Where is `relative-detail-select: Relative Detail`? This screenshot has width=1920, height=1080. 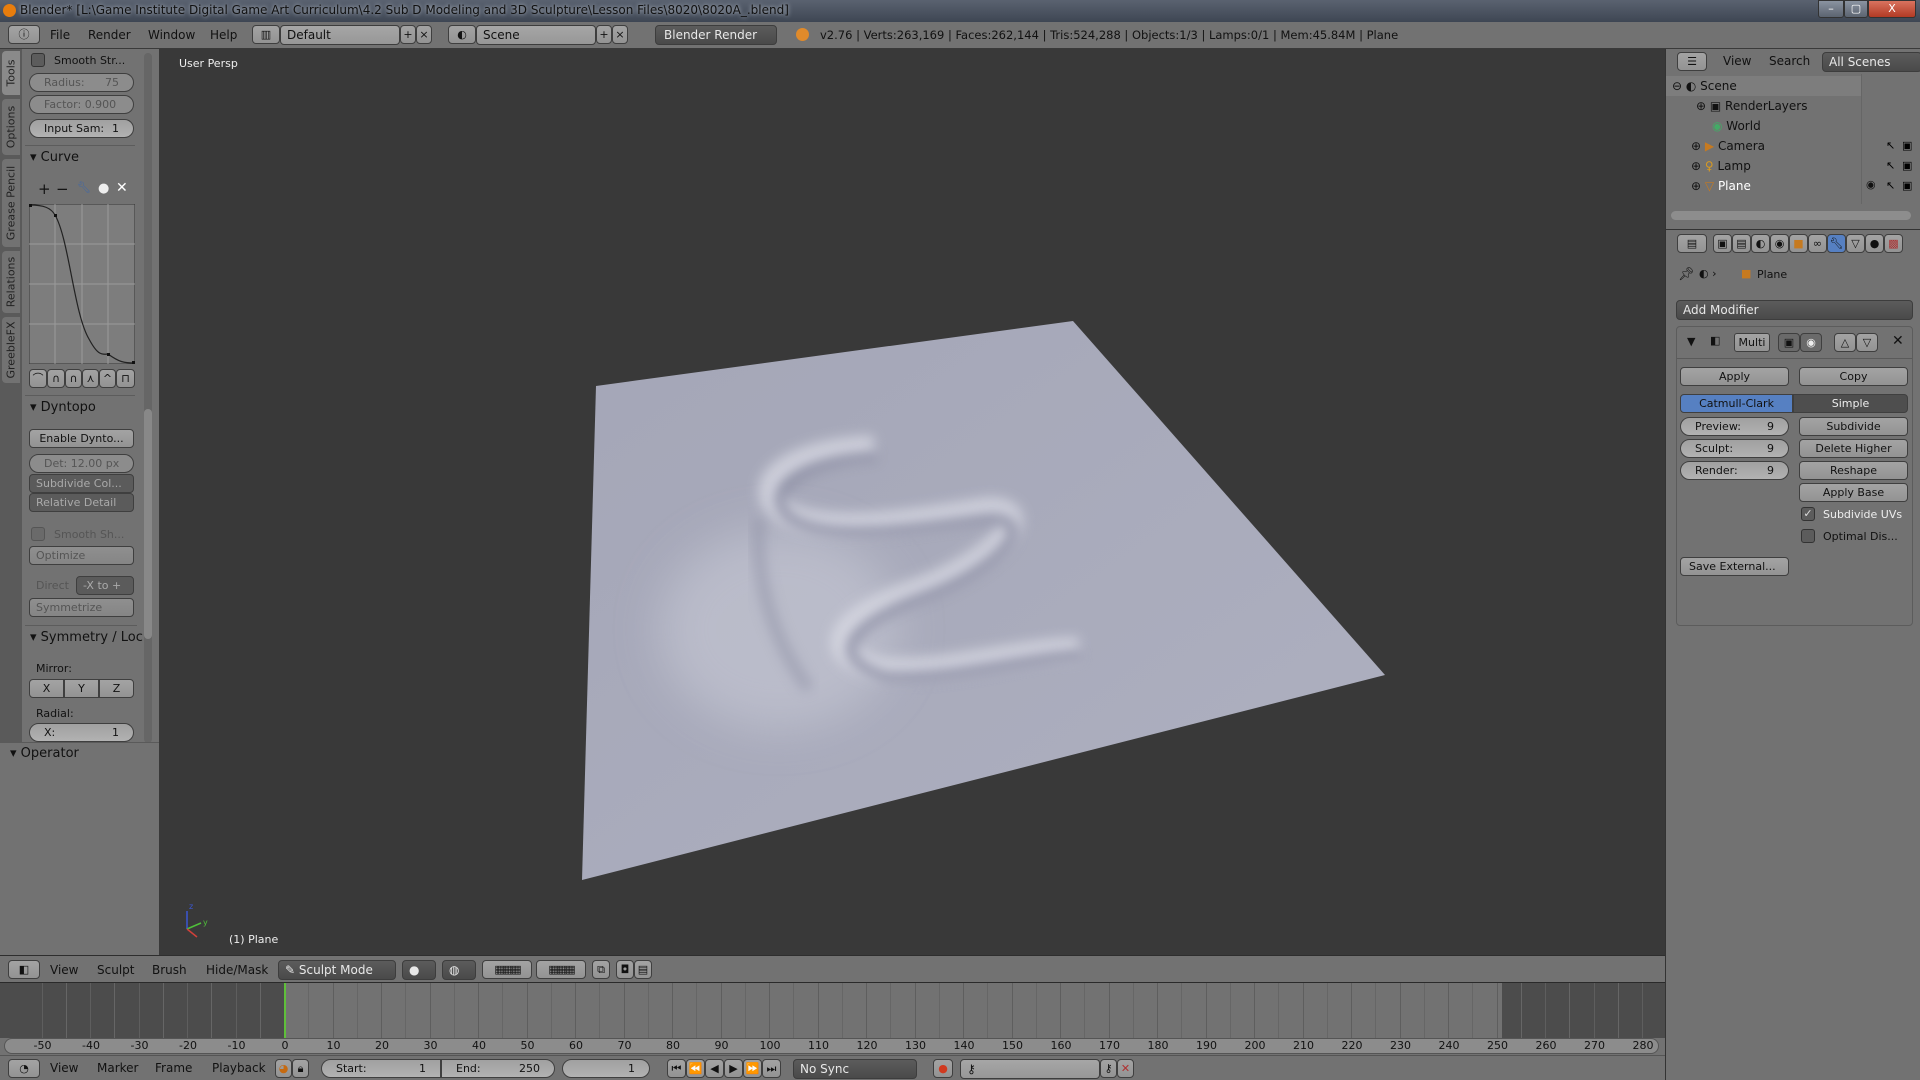 relative-detail-select: Relative Detail is located at coordinates (81, 502).